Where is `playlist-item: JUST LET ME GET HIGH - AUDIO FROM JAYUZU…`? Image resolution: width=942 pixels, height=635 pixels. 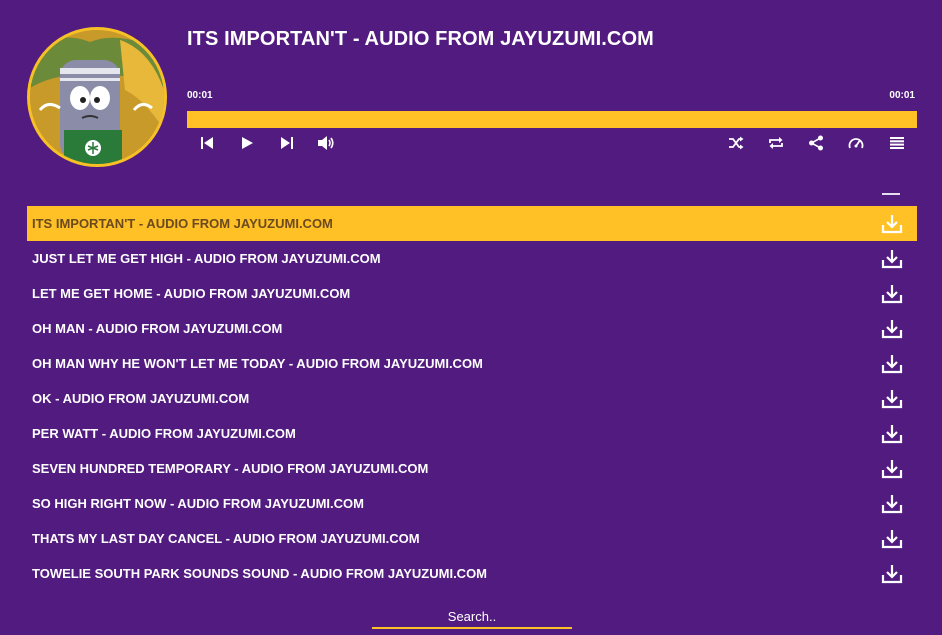
playlist-item: JUST LET ME GET HIGH - AUDIO FROM JAYUZU… is located at coordinates (472, 258).